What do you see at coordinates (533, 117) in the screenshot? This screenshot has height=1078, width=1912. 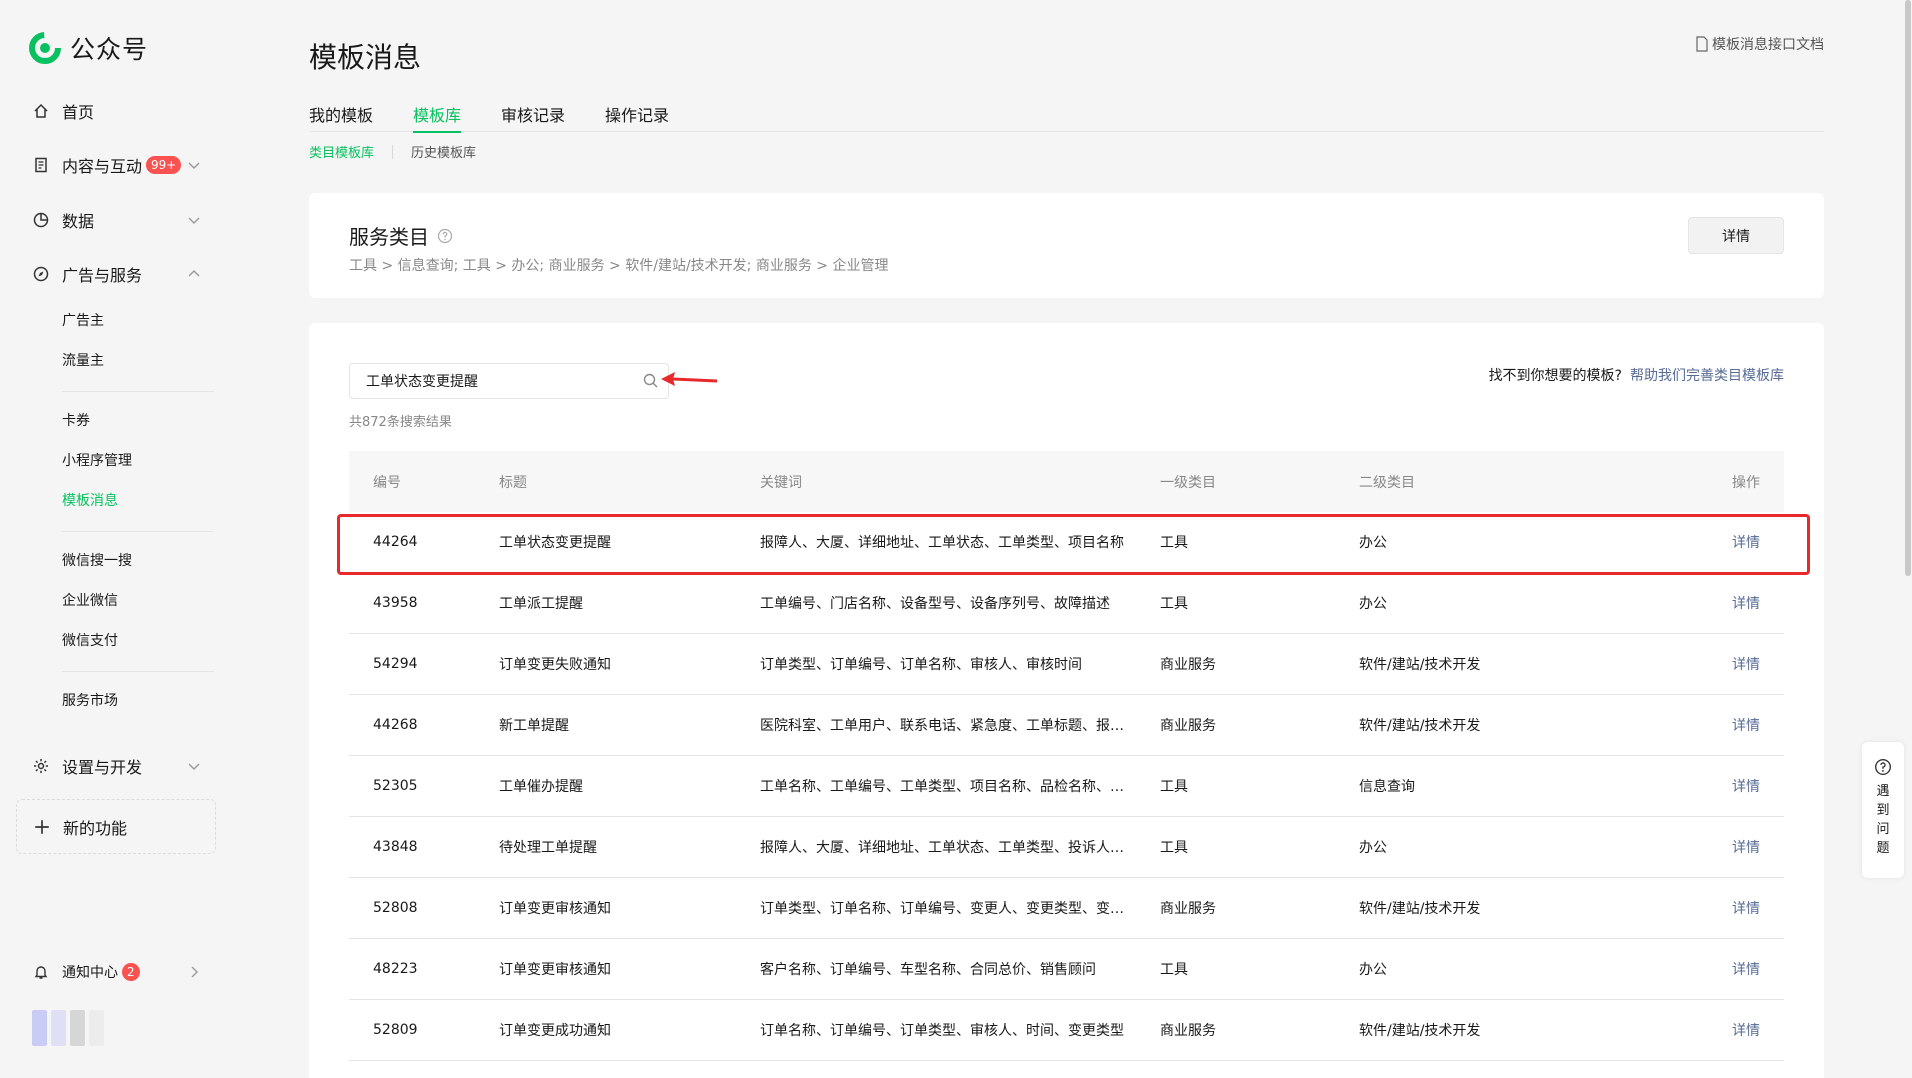 I see `tab-review-records: 审核记录` at bounding box center [533, 117].